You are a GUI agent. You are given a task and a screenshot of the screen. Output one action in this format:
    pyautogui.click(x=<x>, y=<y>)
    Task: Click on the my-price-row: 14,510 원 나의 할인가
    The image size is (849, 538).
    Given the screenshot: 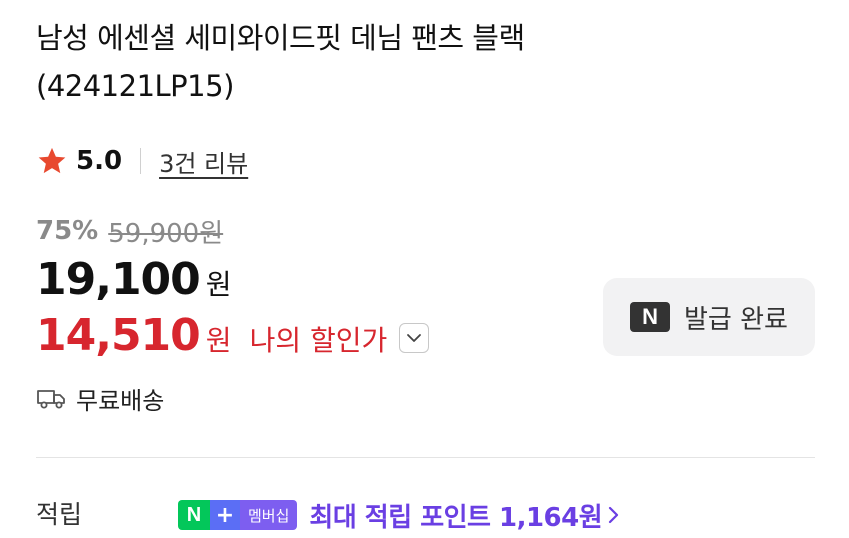 What is the action you would take?
    pyautogui.click(x=233, y=338)
    